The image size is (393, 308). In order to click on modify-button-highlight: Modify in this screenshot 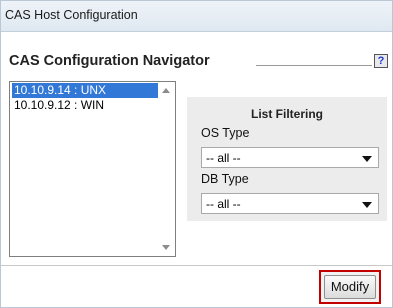, I will do `click(350, 287)`.